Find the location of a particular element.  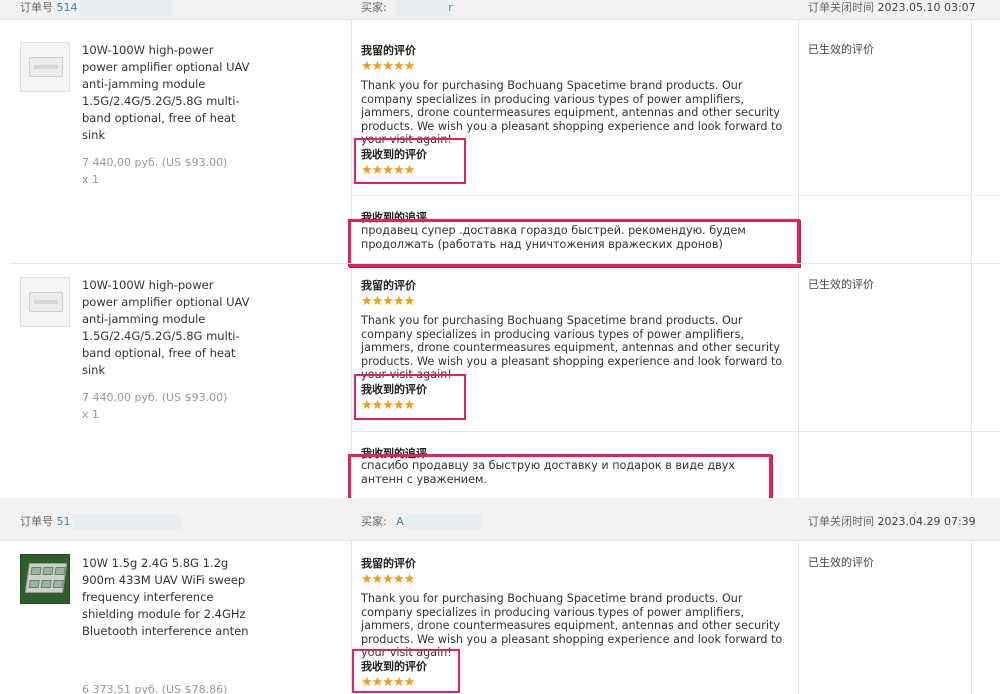

close-time-value: 2023.04.29 07:39 is located at coordinates (926, 521).